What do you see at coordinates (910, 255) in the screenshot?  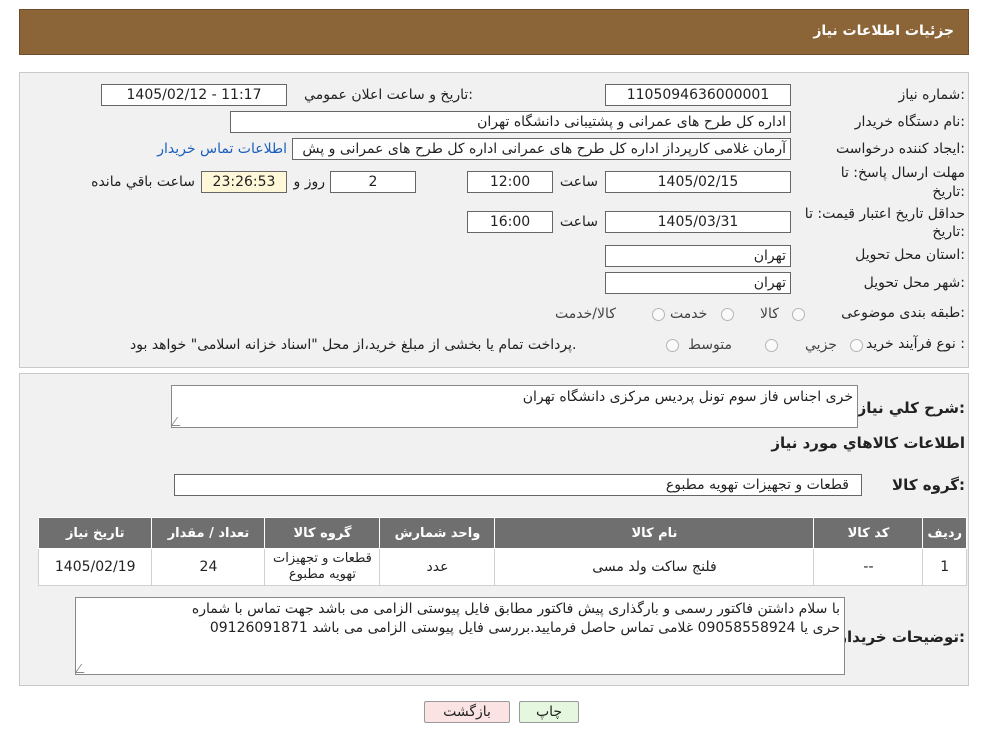 I see `province-label: استان محل تحویل:` at bounding box center [910, 255].